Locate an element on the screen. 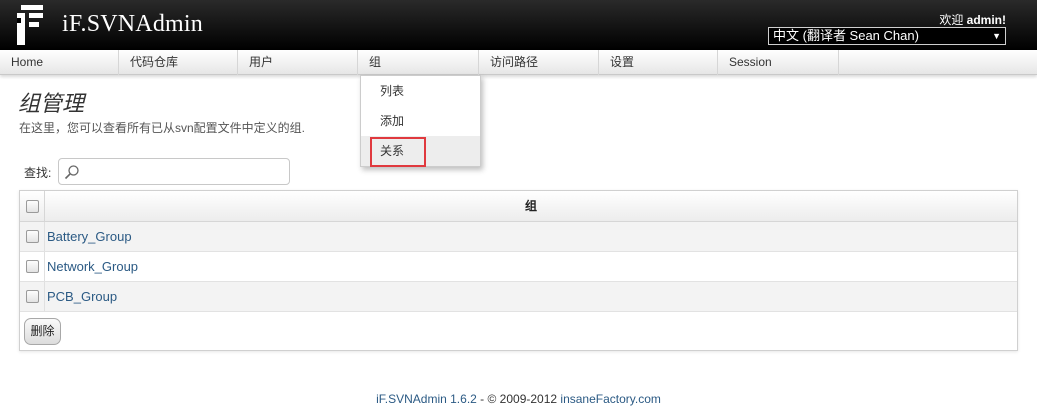  group-link: Battery_Group is located at coordinates (89, 236).